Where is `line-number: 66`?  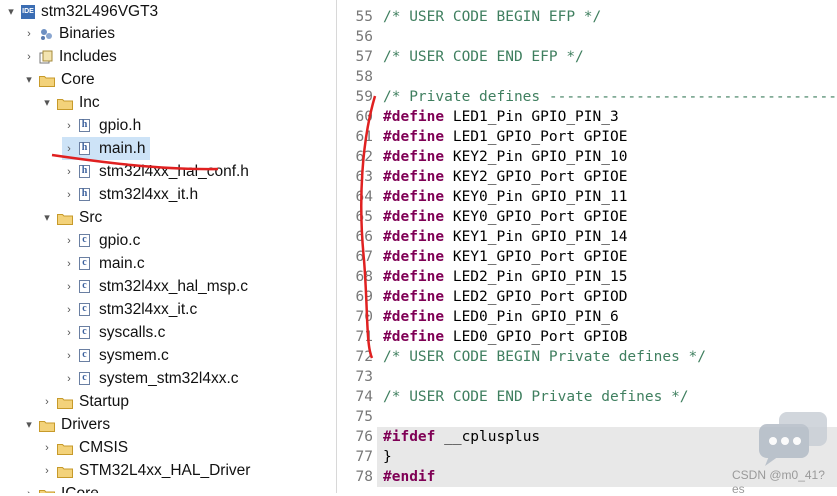
line-number: 66 is located at coordinates (364, 237).